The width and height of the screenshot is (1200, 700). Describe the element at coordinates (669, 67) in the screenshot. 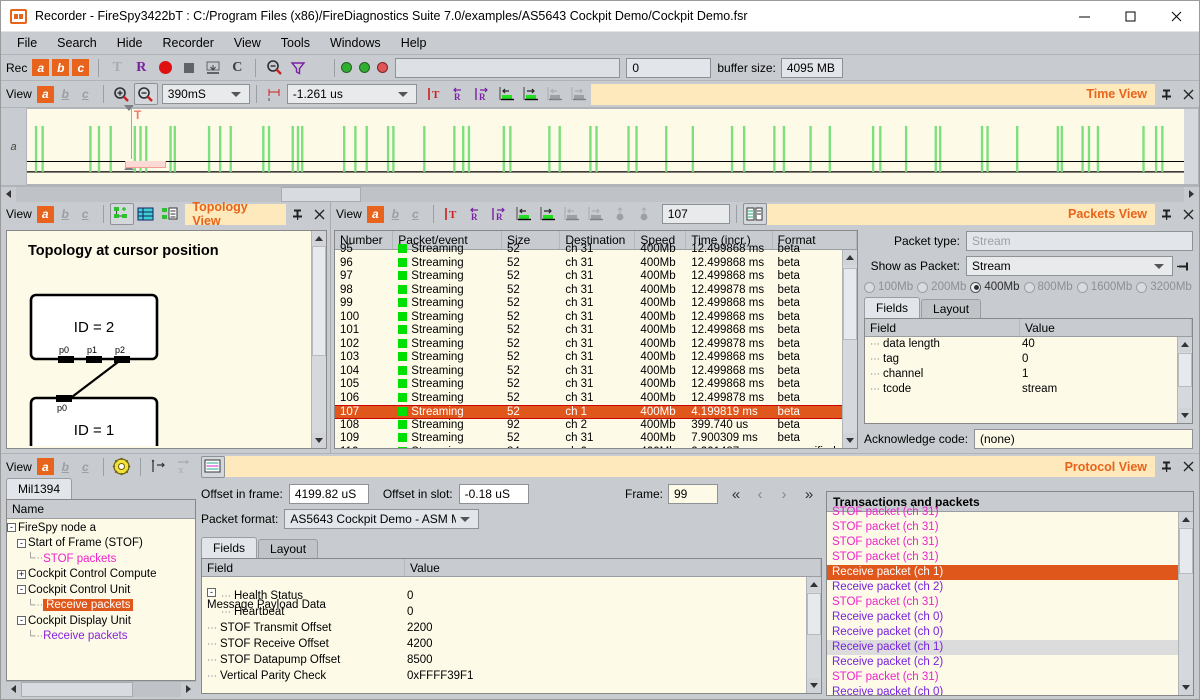

I see `record-counter-field: 0` at that location.